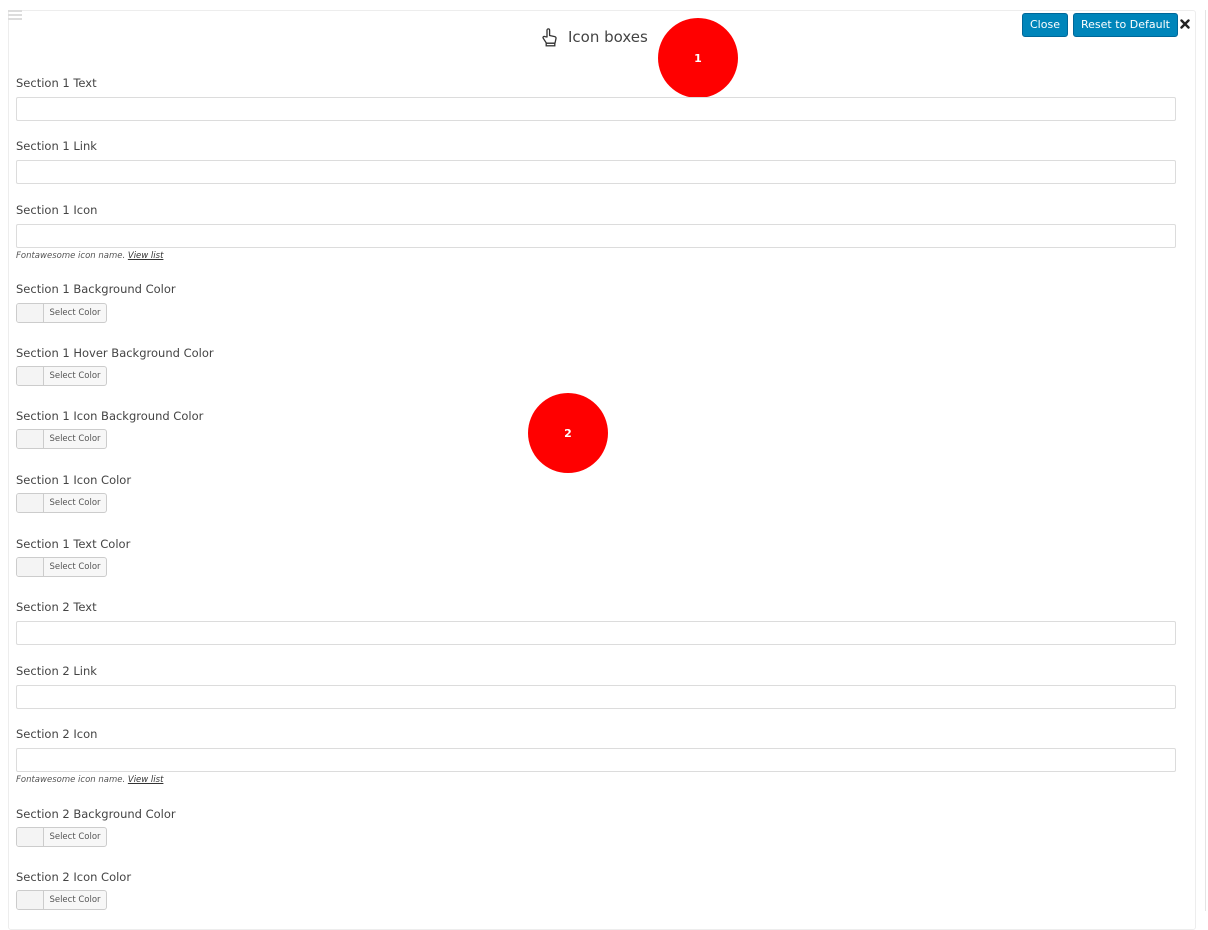 This screenshot has width=1208, height=930. Describe the element at coordinates (596, 633) in the screenshot. I see `section-2-text-input` at that location.